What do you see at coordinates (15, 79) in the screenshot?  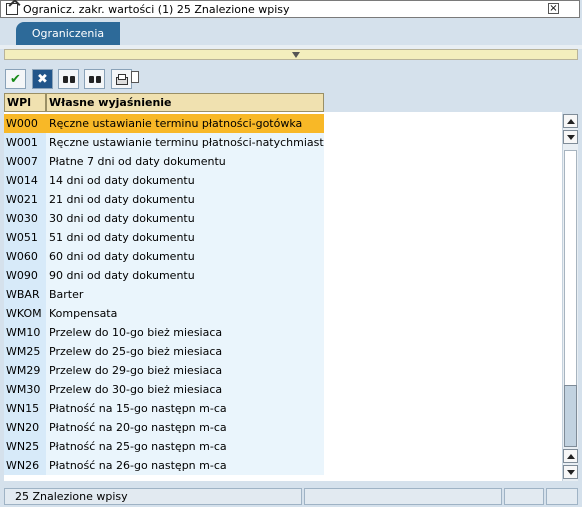 I see `confirm-button: ✔` at bounding box center [15, 79].